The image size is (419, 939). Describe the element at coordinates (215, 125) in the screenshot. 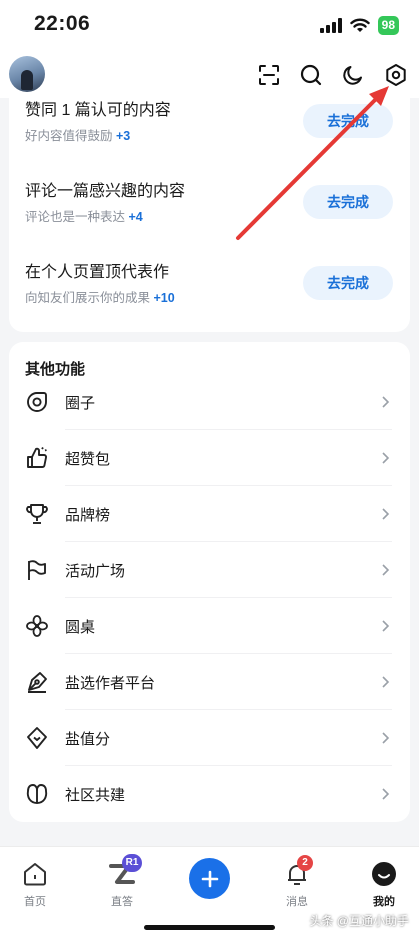

I see `task-row: 赞同 1 篇认可的内容 好内容值得鼓励 +3 去完成` at that location.